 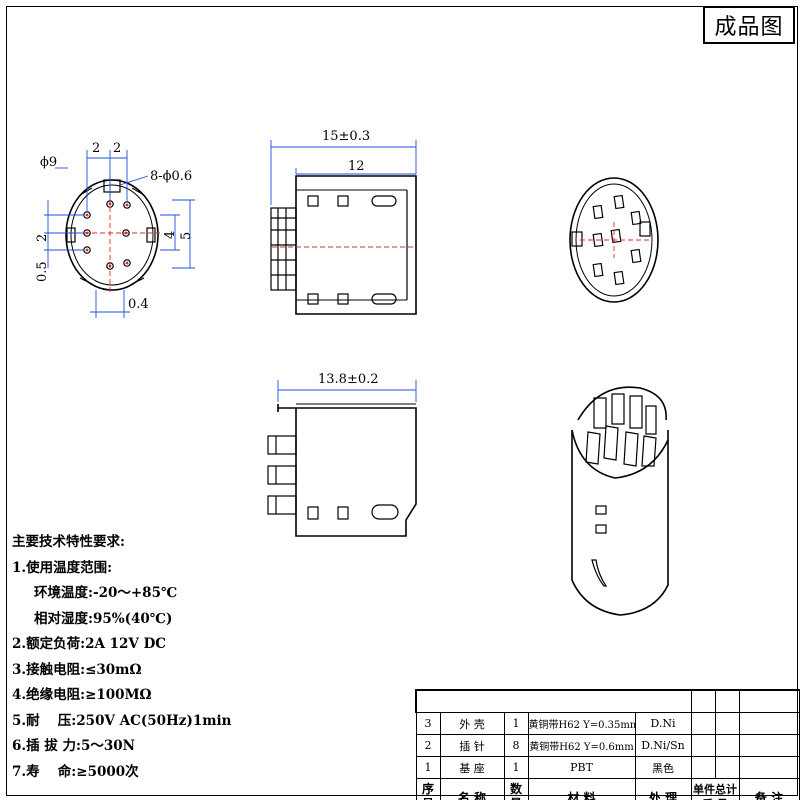 What do you see at coordinates (68, 542) in the screenshot?
I see `spec-heading: 主要技术特性要求:` at bounding box center [68, 542].